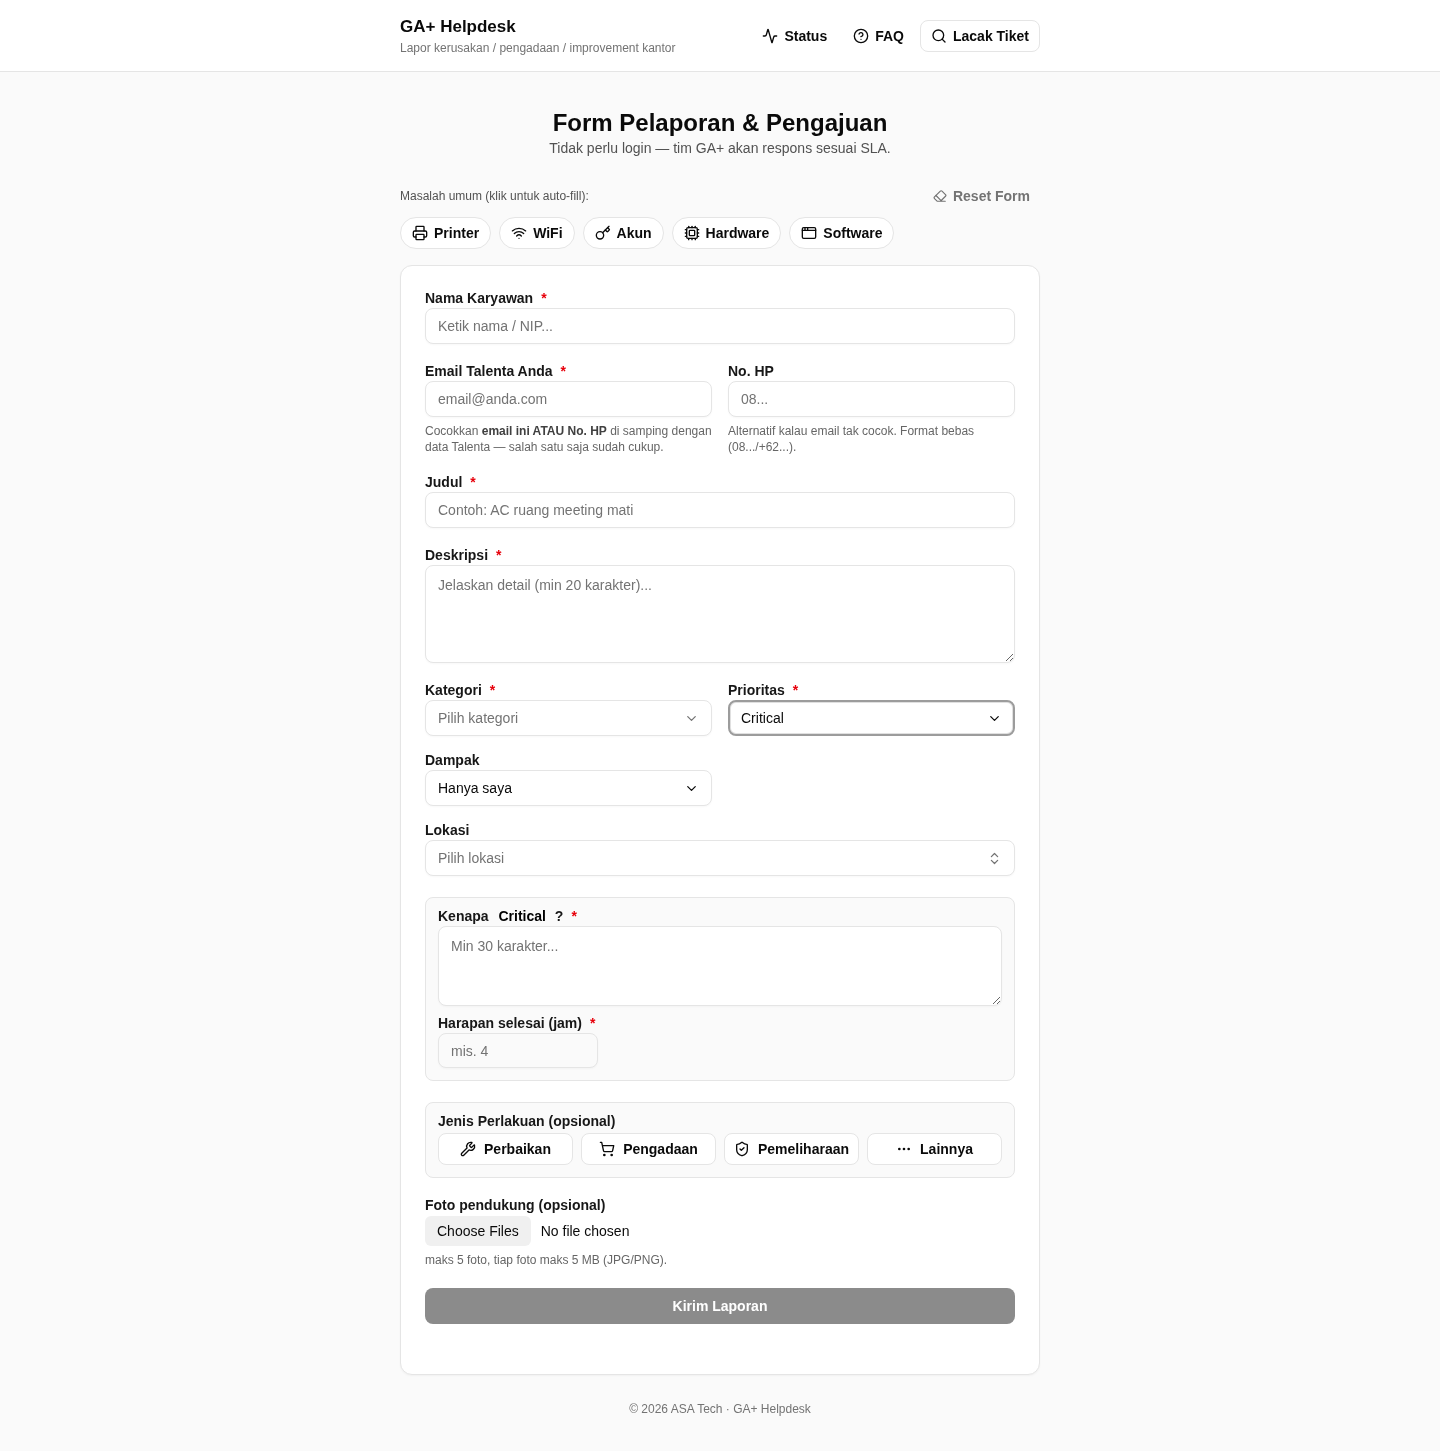 The width and height of the screenshot is (1440, 1451). Describe the element at coordinates (720, 1409) in the screenshot. I see `footer-text: © 2026 ASA Tech · GA+ Helpdesk` at that location.